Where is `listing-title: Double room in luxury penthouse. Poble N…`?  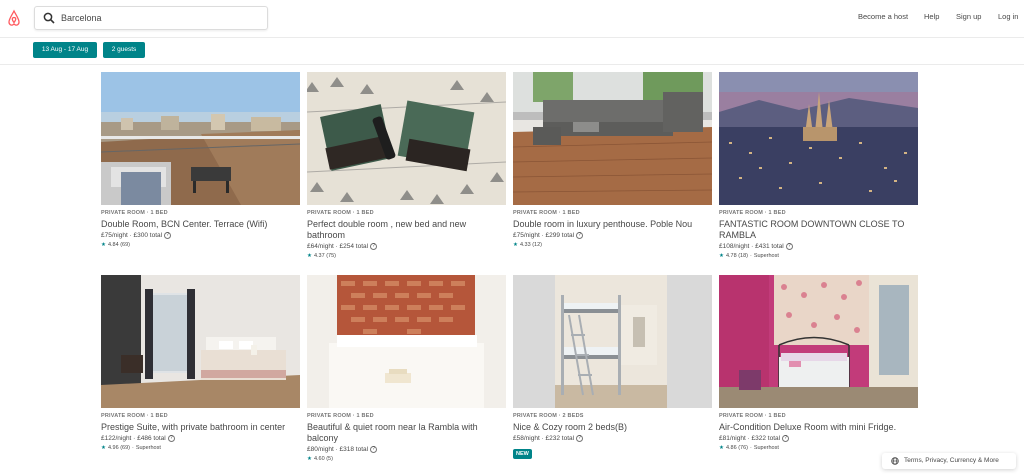
listing-title: Double room in luxury penthouse. Poble N… is located at coordinates (612, 224).